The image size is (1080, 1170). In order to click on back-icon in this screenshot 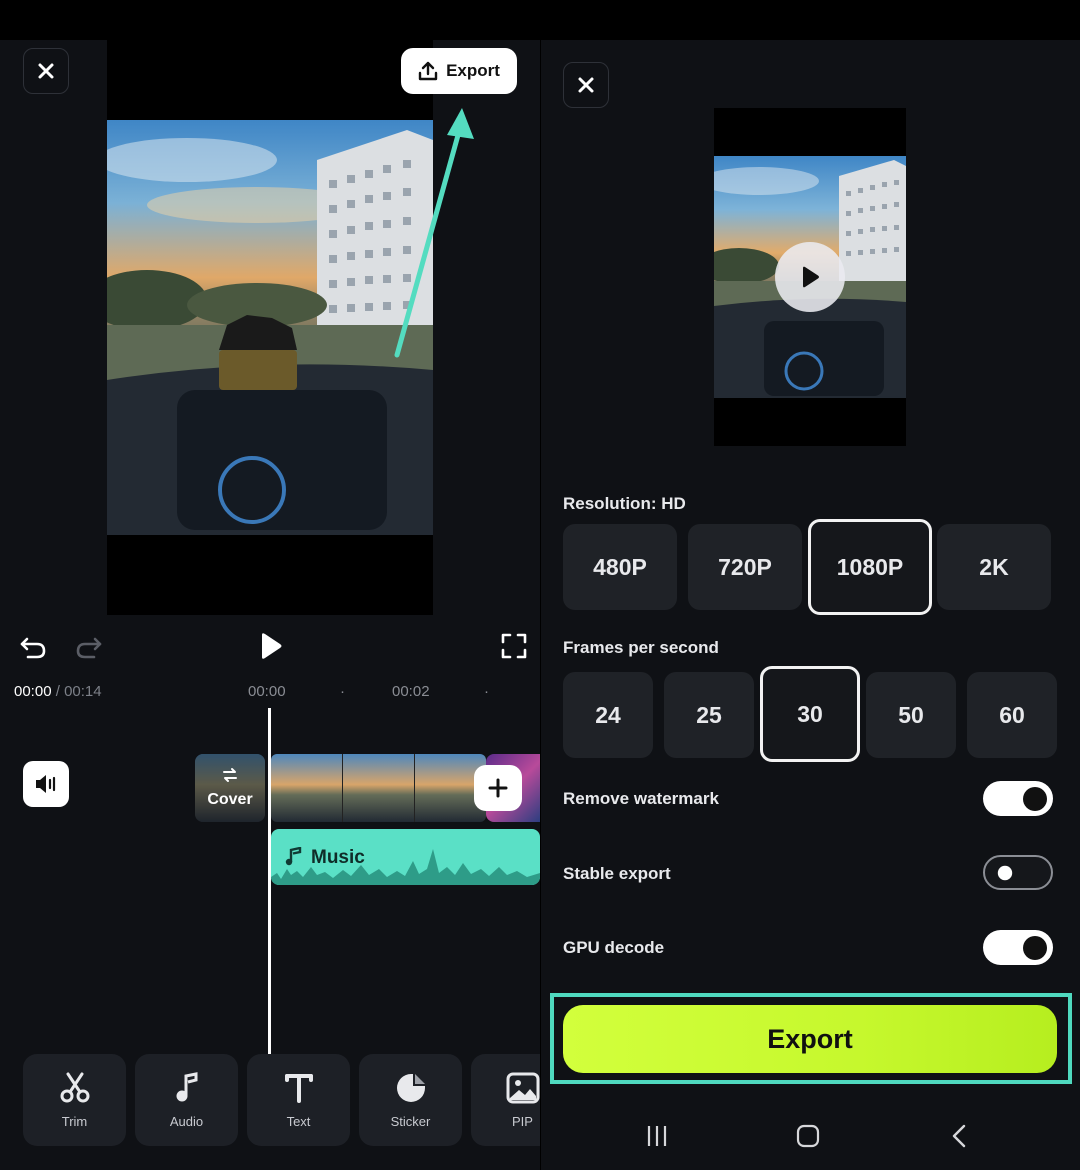, I will do `click(959, 1136)`.